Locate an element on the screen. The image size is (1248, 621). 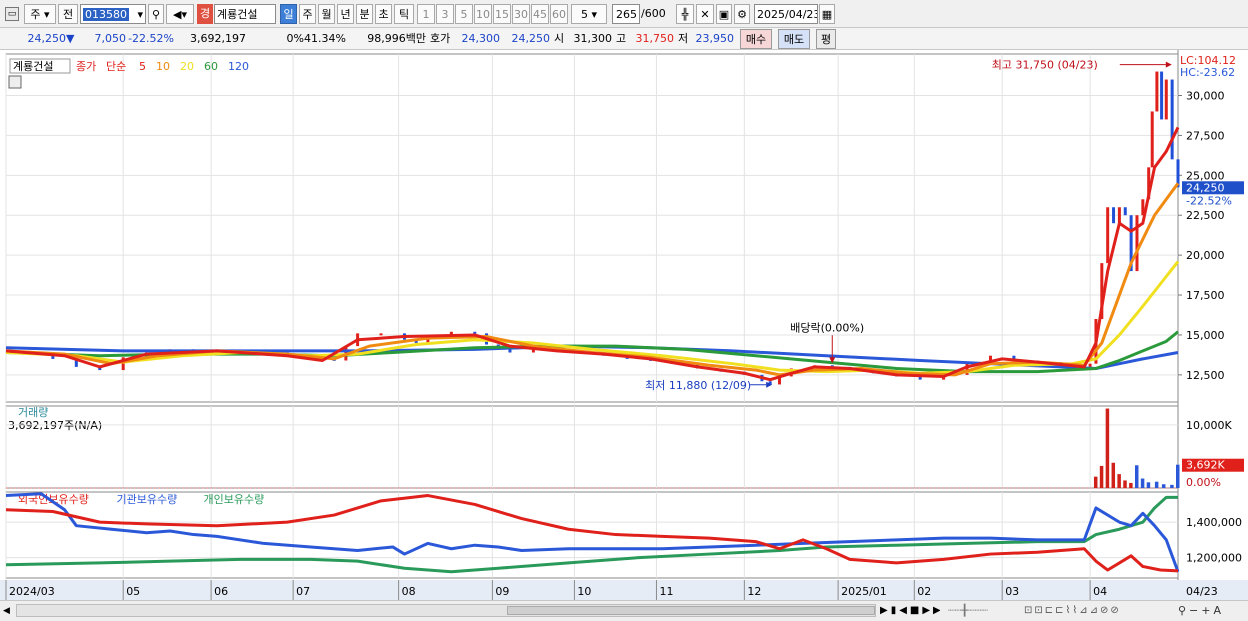
calendar-icon: ▦ is located at coordinates (827, 14).